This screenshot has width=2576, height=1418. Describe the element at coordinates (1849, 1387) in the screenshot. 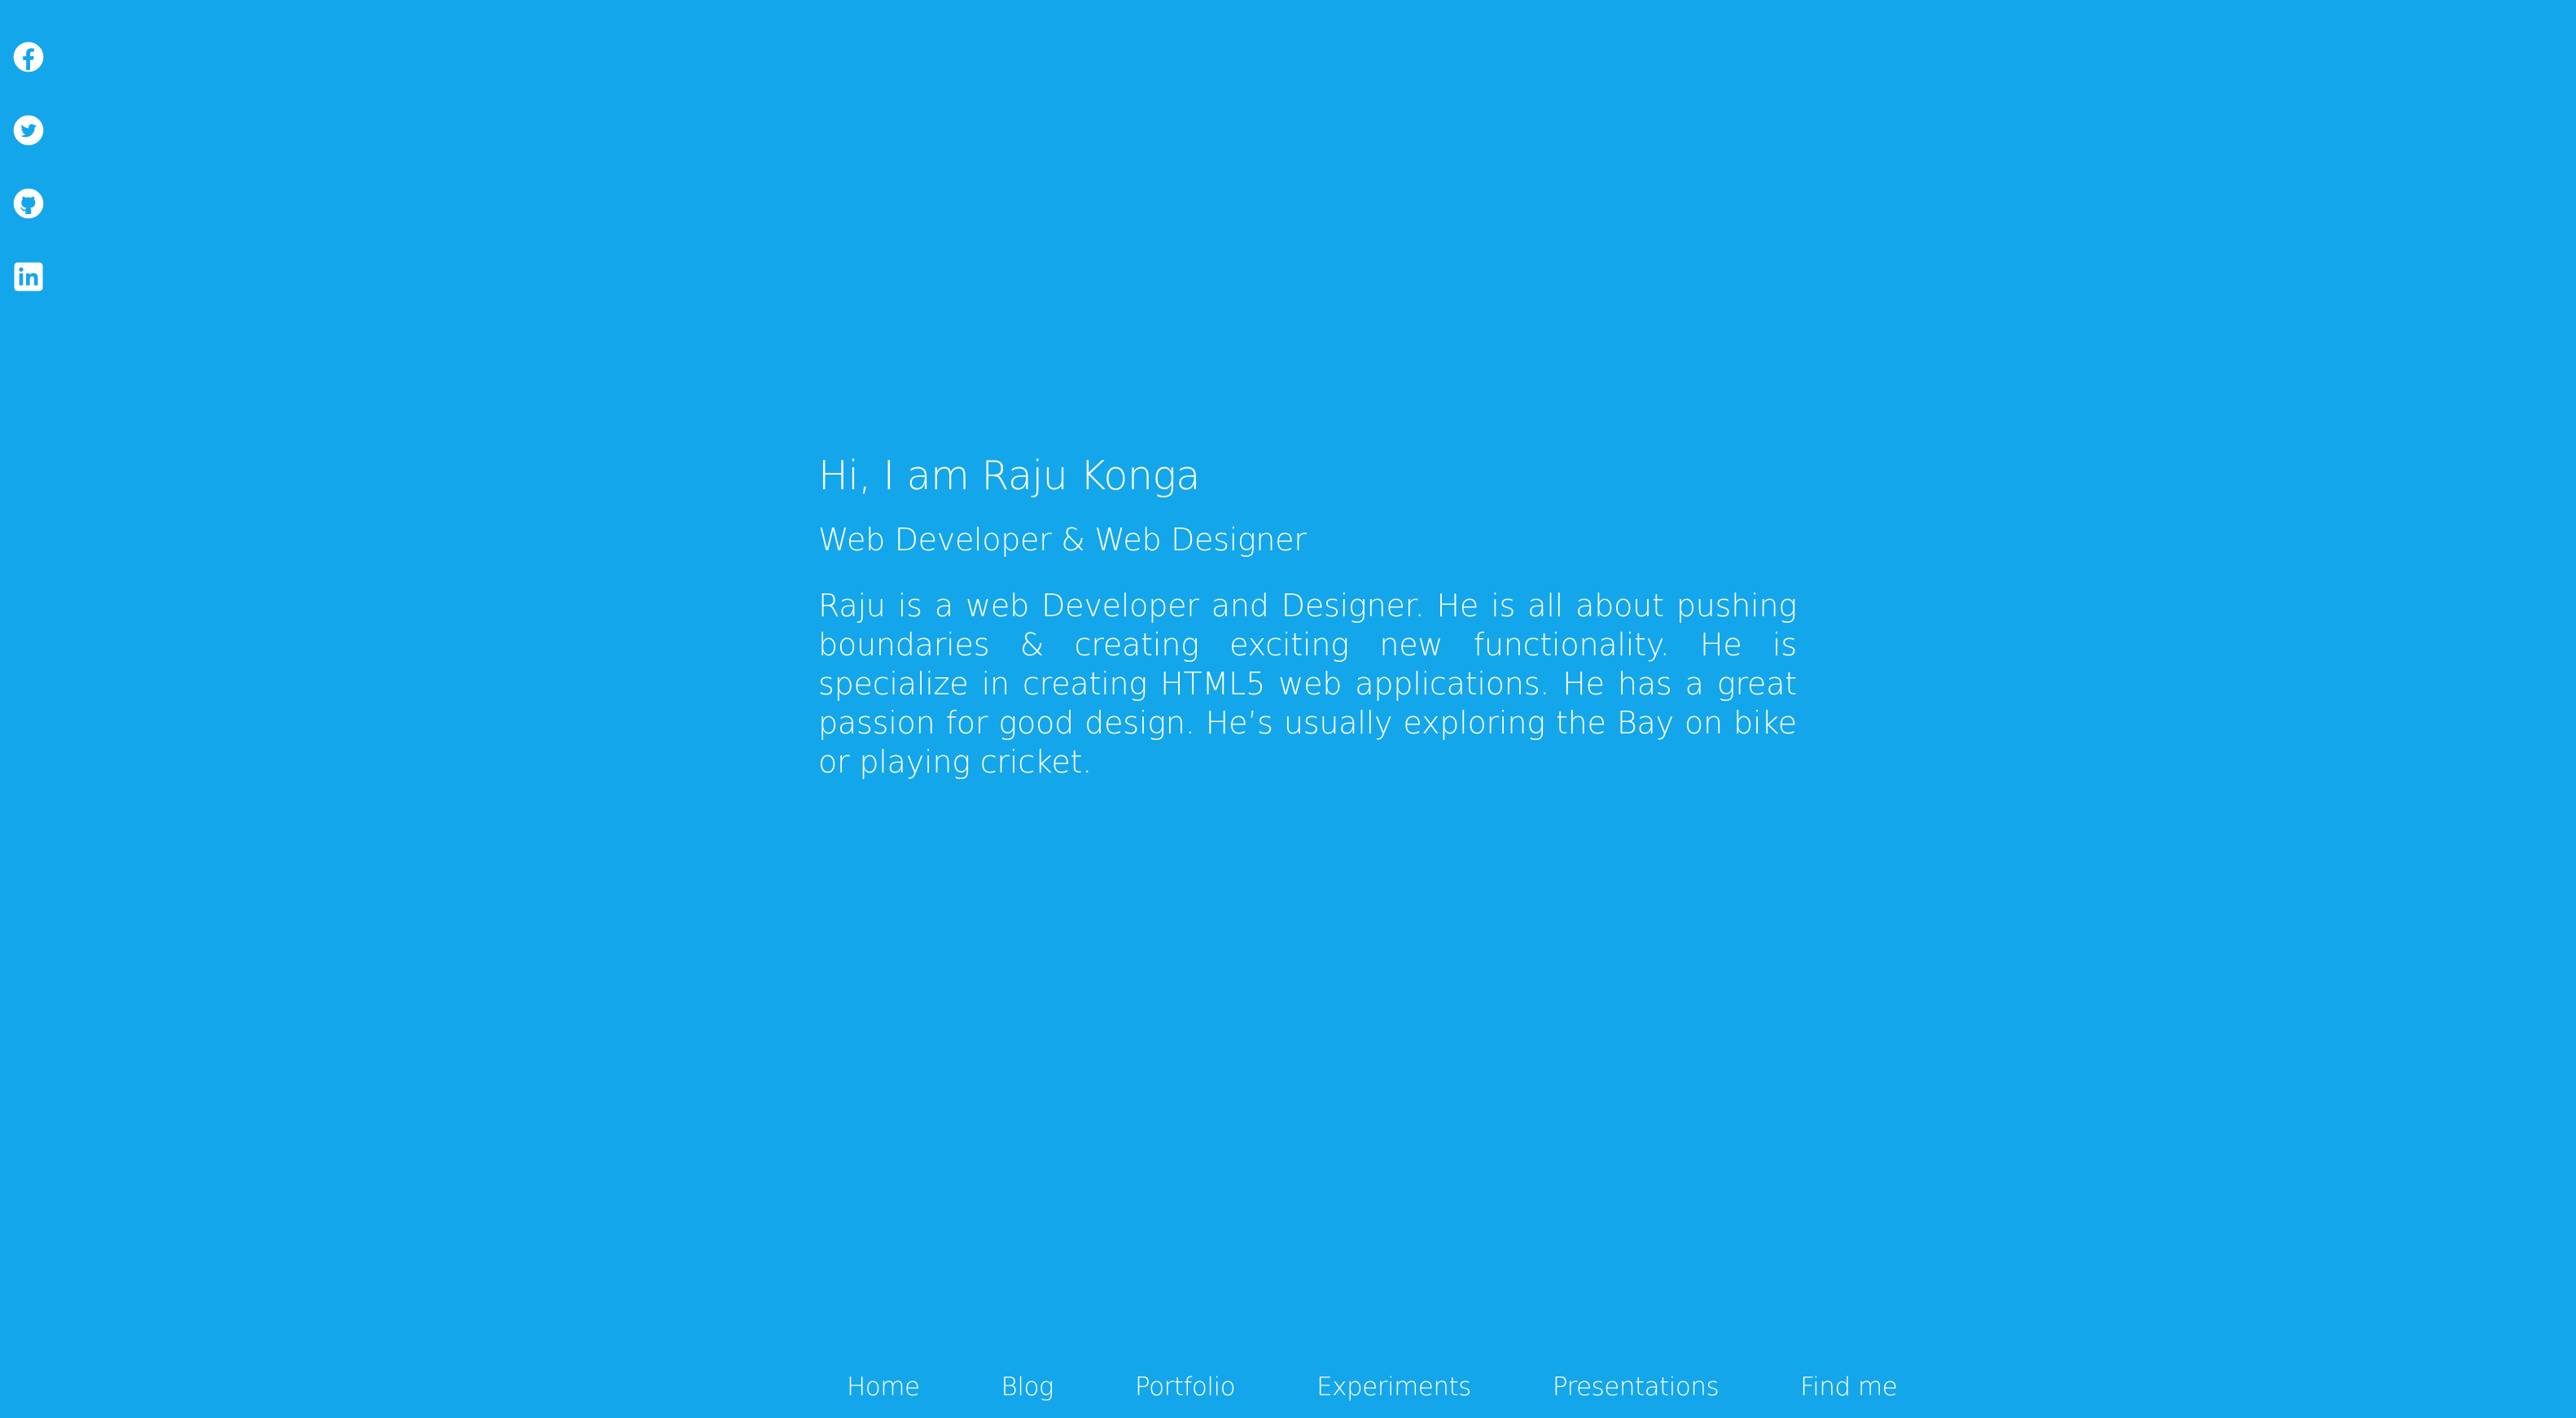

I see `nav-find-me: Find me` at that location.